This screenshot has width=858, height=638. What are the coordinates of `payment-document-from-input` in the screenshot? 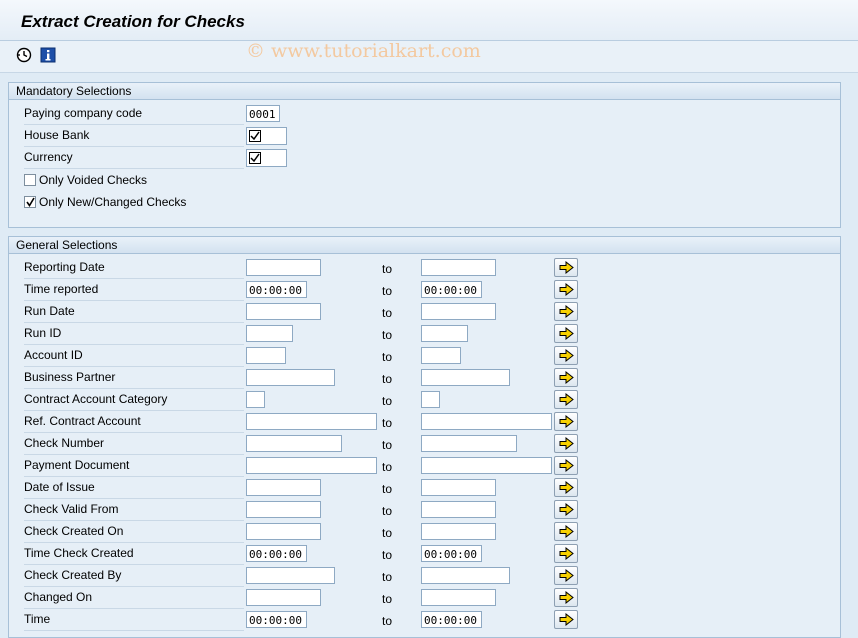 It's located at (311, 465).